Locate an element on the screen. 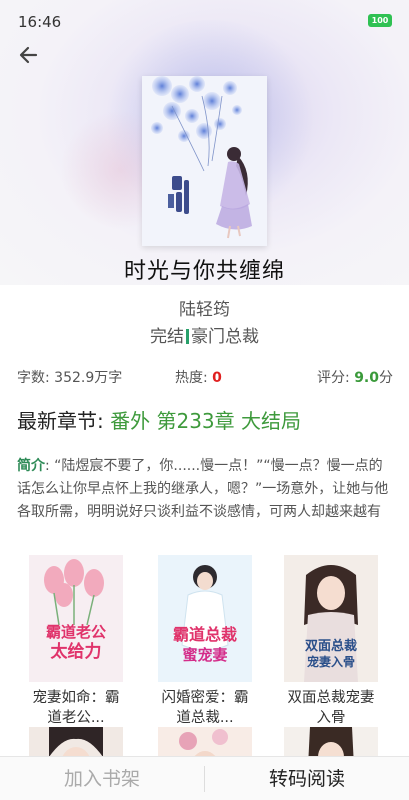 The width and height of the screenshot is (409, 800). recommendation-item: 双面总裁 宠妻入骨 双面总裁宠妻入骨 is located at coordinates (331, 641).